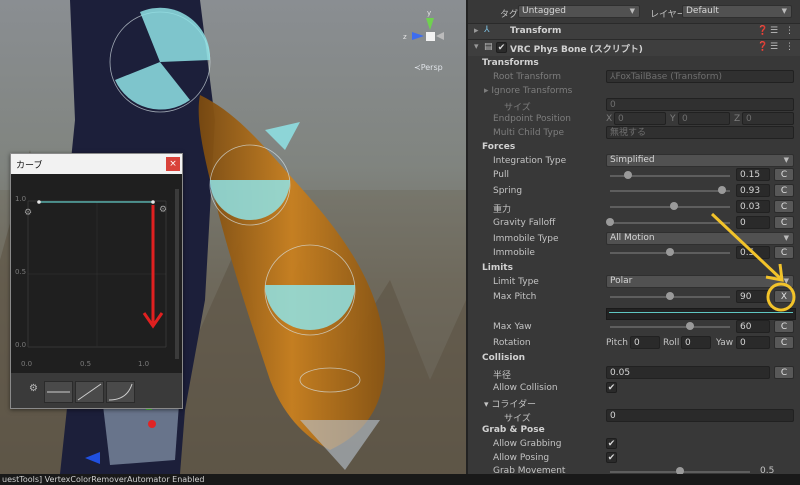  I want to click on spring-curve-button: C, so click(784, 190).